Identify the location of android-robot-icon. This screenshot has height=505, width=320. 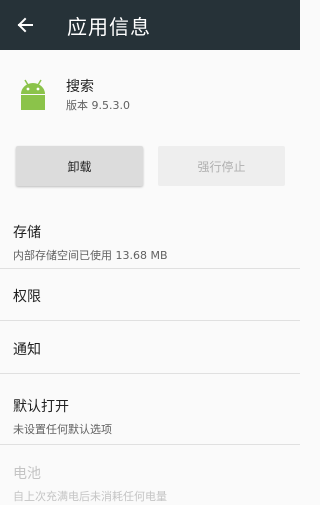
(33, 94).